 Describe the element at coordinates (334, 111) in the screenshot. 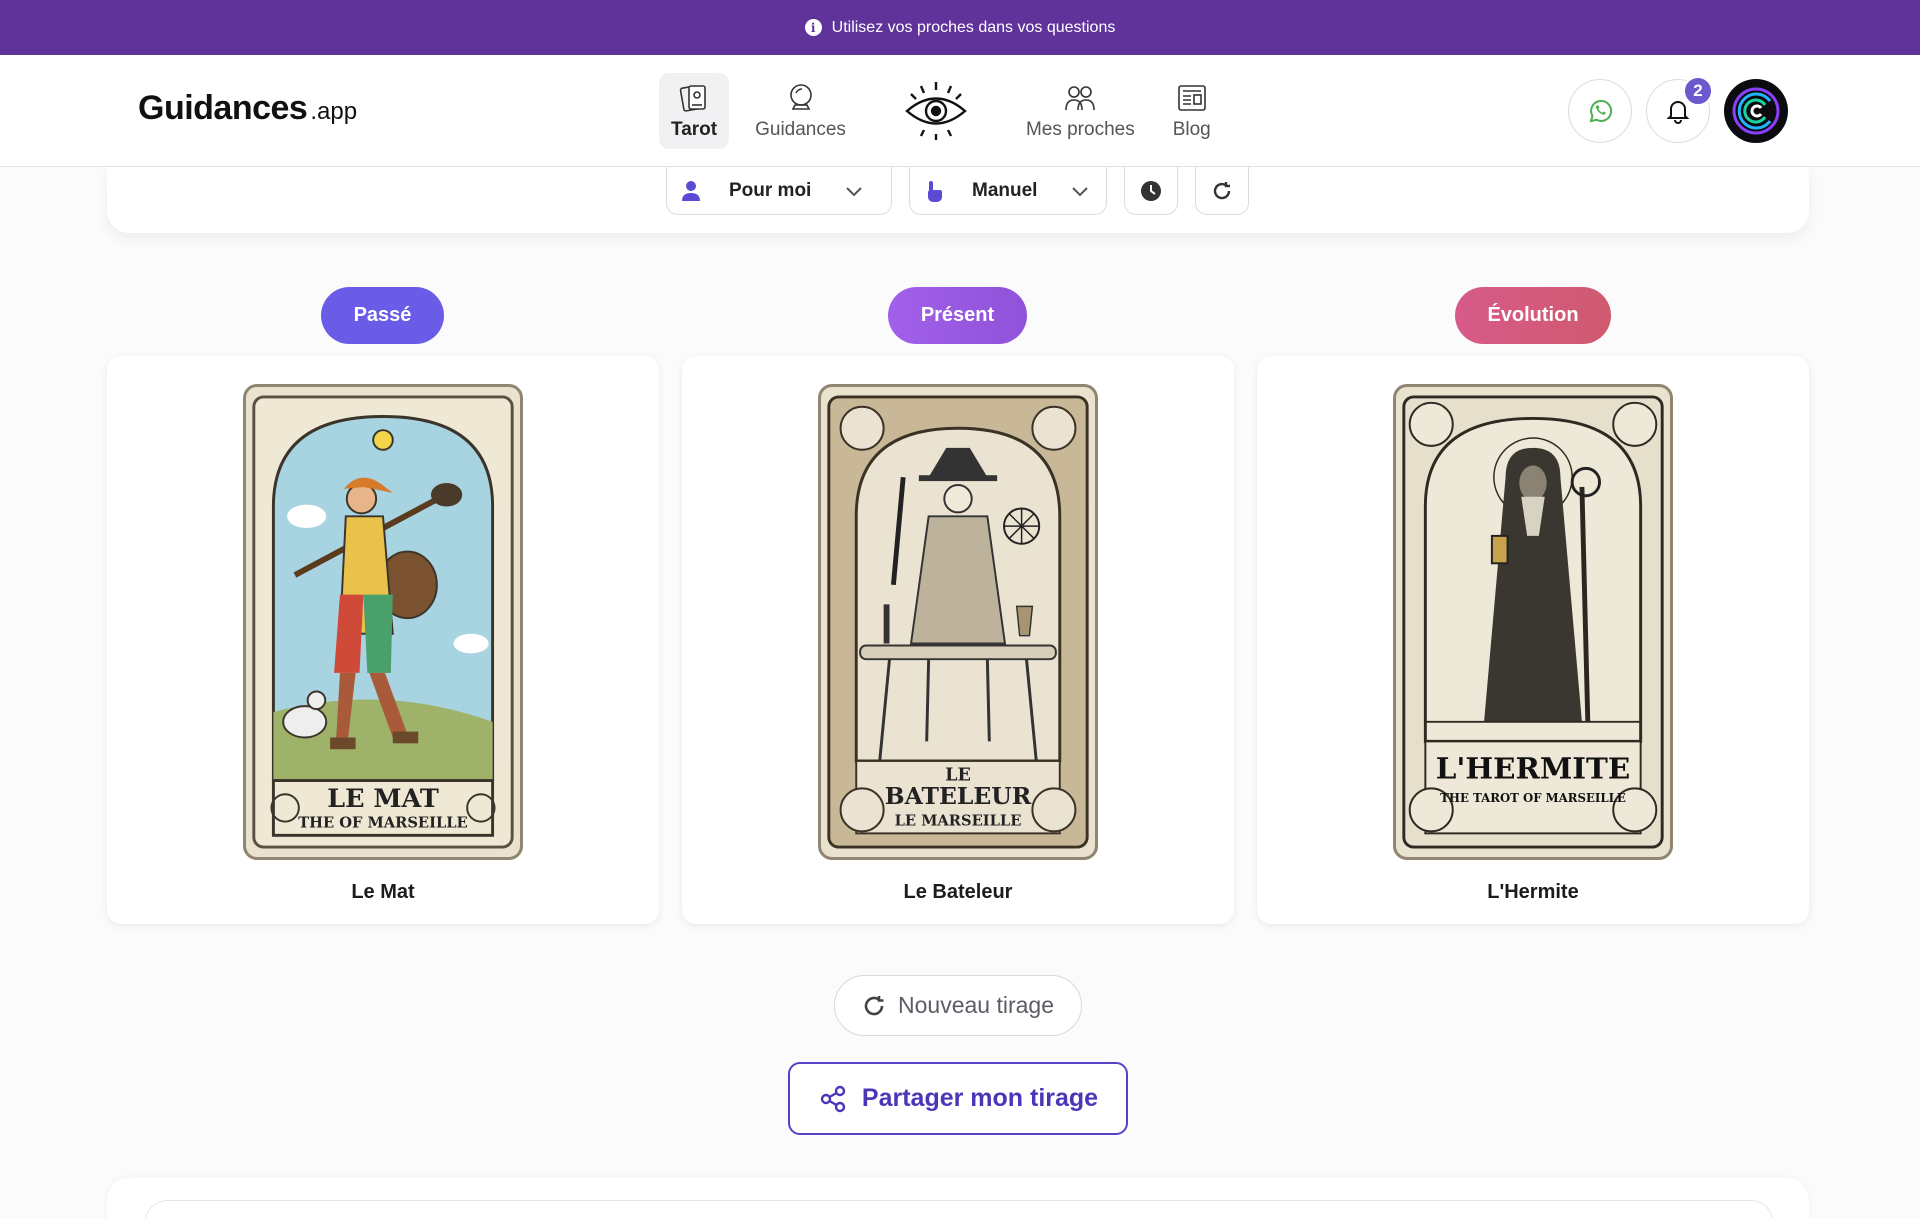

I see `logo-suffix: .app` at that location.